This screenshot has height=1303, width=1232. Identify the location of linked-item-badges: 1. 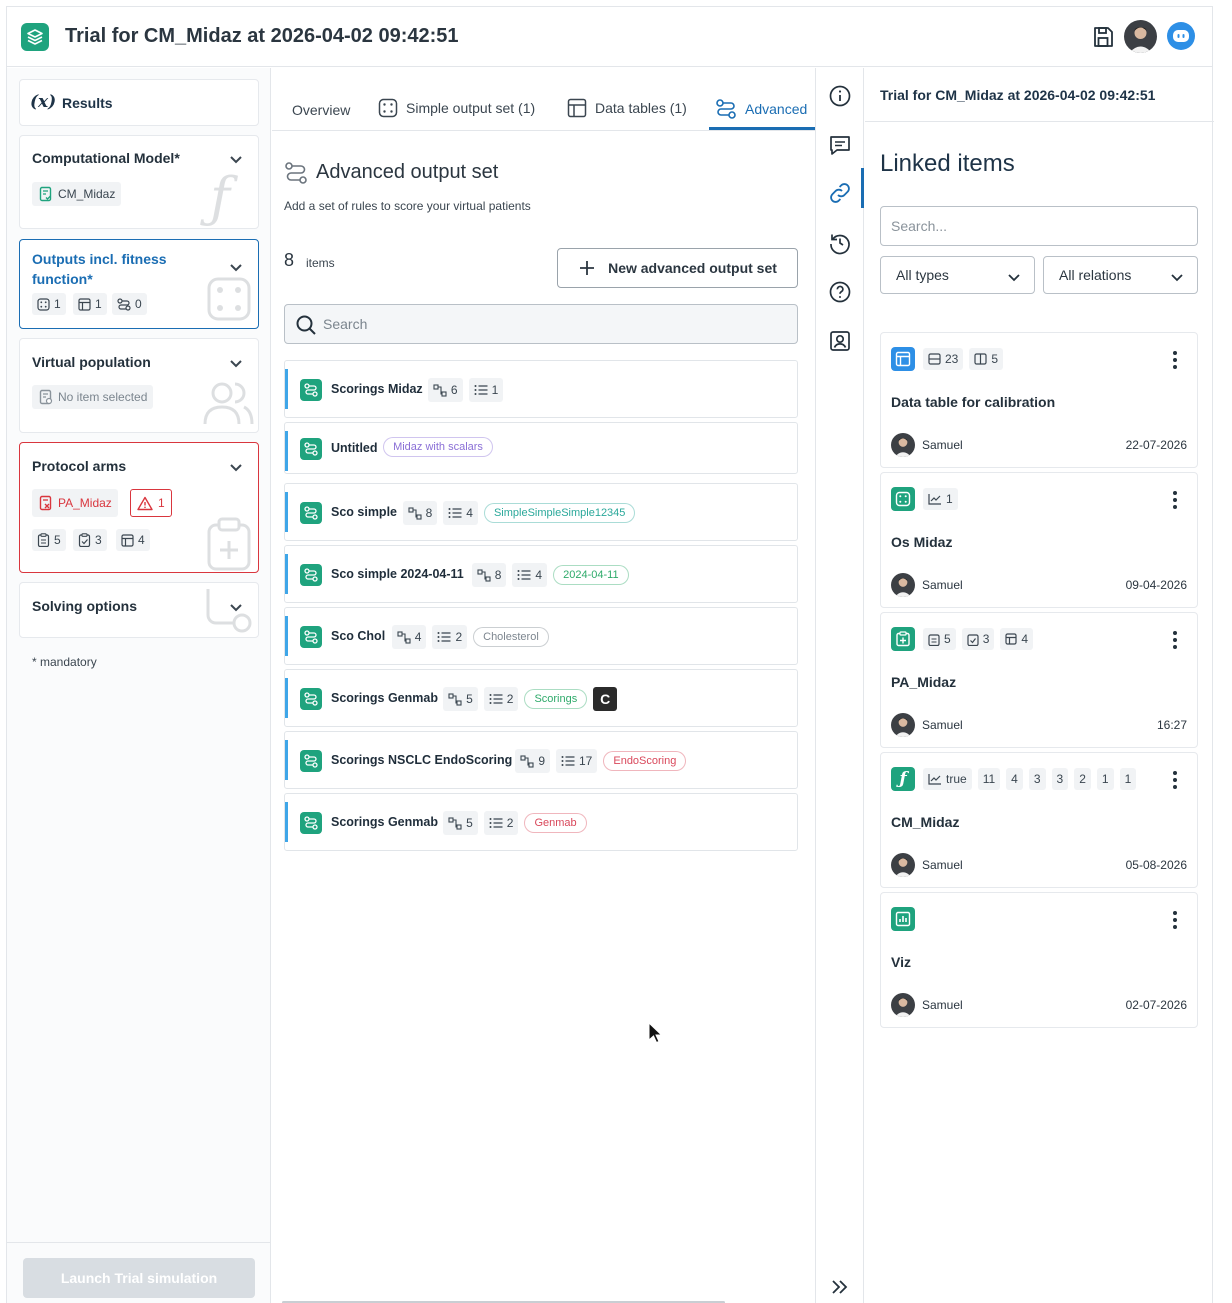
(940, 499).